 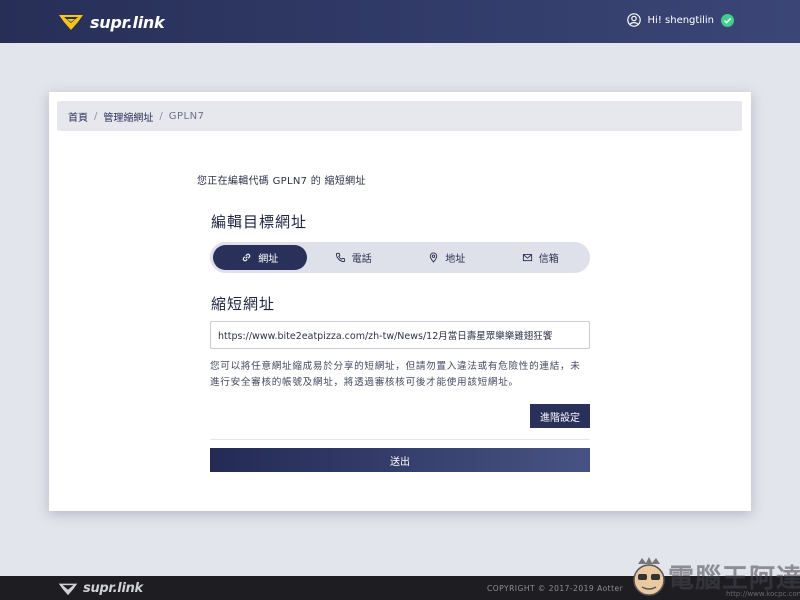 What do you see at coordinates (340, 257) in the screenshot?
I see `phone-icon` at bounding box center [340, 257].